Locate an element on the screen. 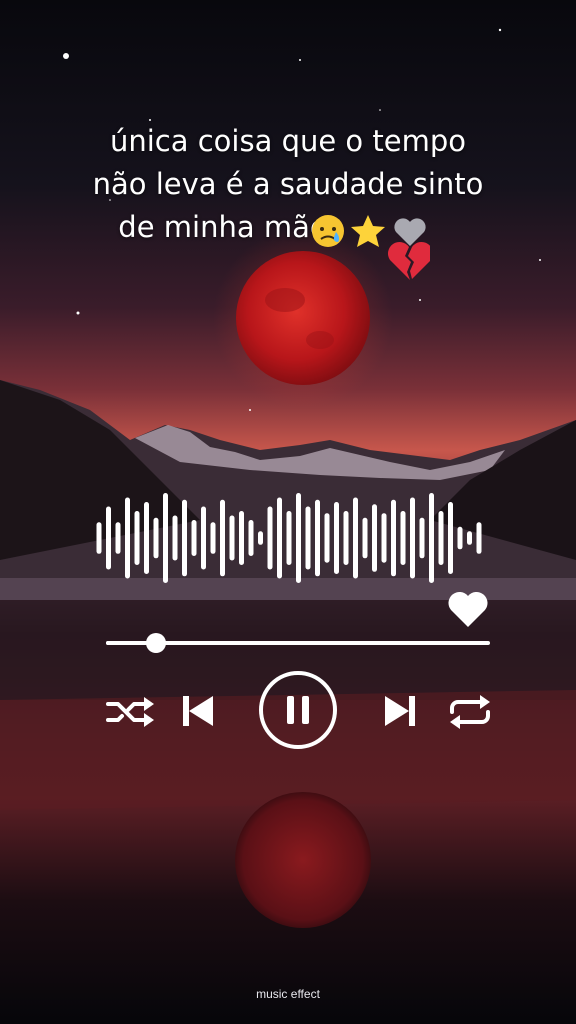 The width and height of the screenshot is (576, 1024). previous-button is located at coordinates (198, 712).